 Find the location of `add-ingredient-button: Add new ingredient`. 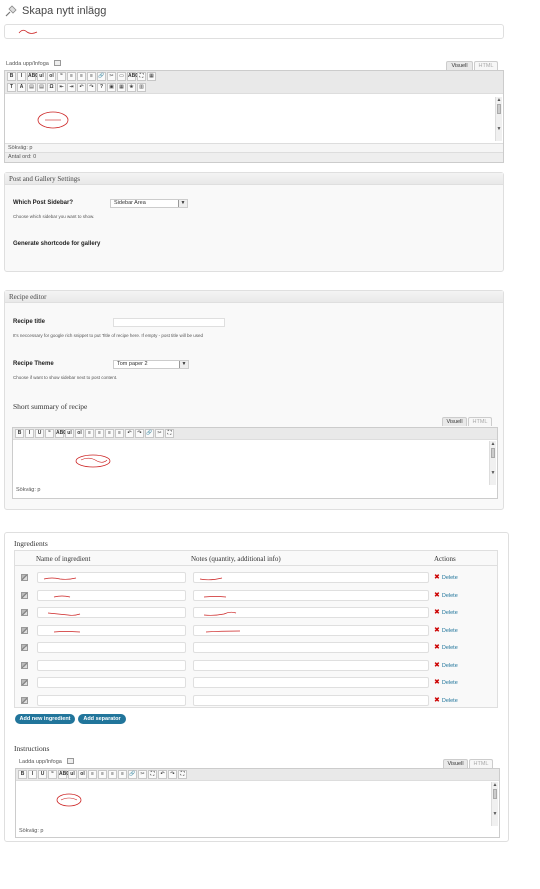

add-ingredient-button: Add new ingredient is located at coordinates (45, 719).